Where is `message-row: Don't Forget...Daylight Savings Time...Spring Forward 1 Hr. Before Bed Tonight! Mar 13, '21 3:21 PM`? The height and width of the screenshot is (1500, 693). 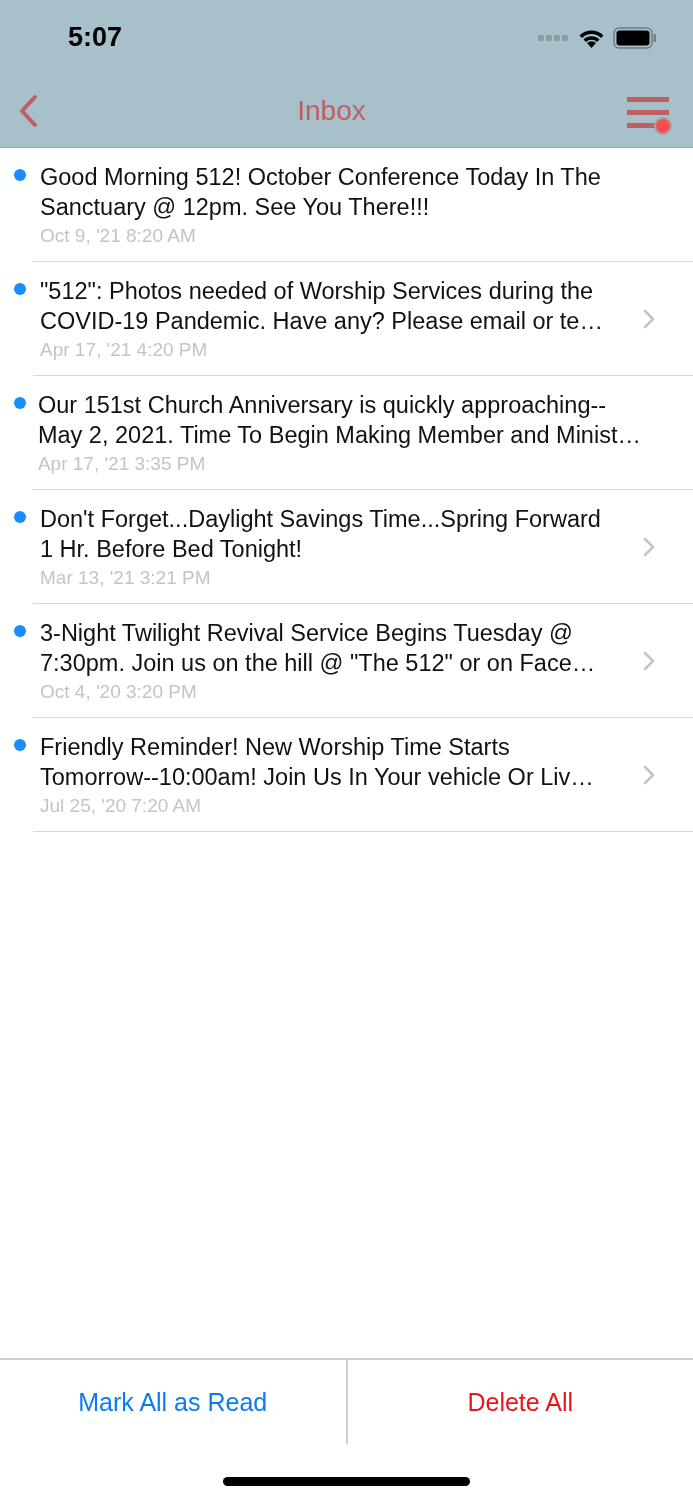 message-row: Don't Forget...Daylight Savings Time...Spring Forward 1 Hr. Before Bed Tonight! Mar 13, '21 3:21 PM is located at coordinates (363, 547).